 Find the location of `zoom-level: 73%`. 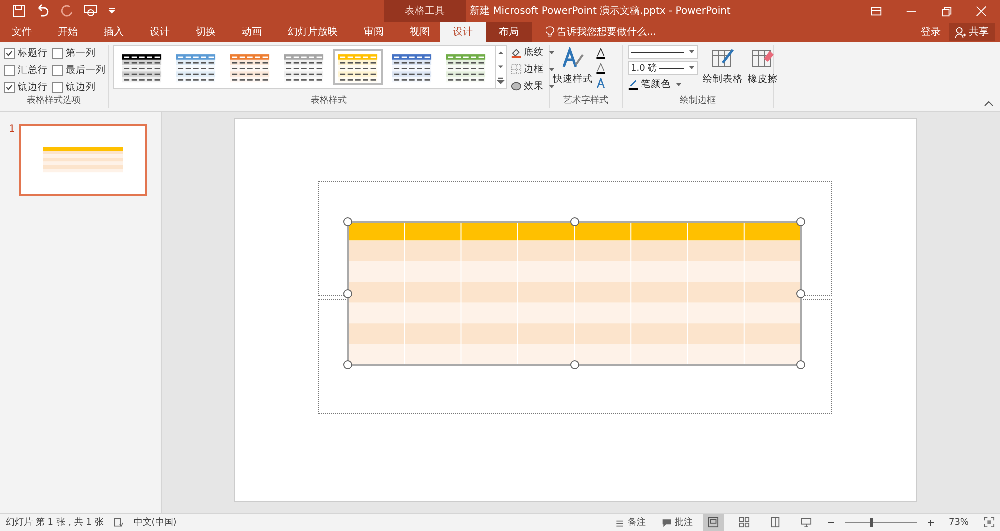

zoom-level: 73% is located at coordinates (958, 523).